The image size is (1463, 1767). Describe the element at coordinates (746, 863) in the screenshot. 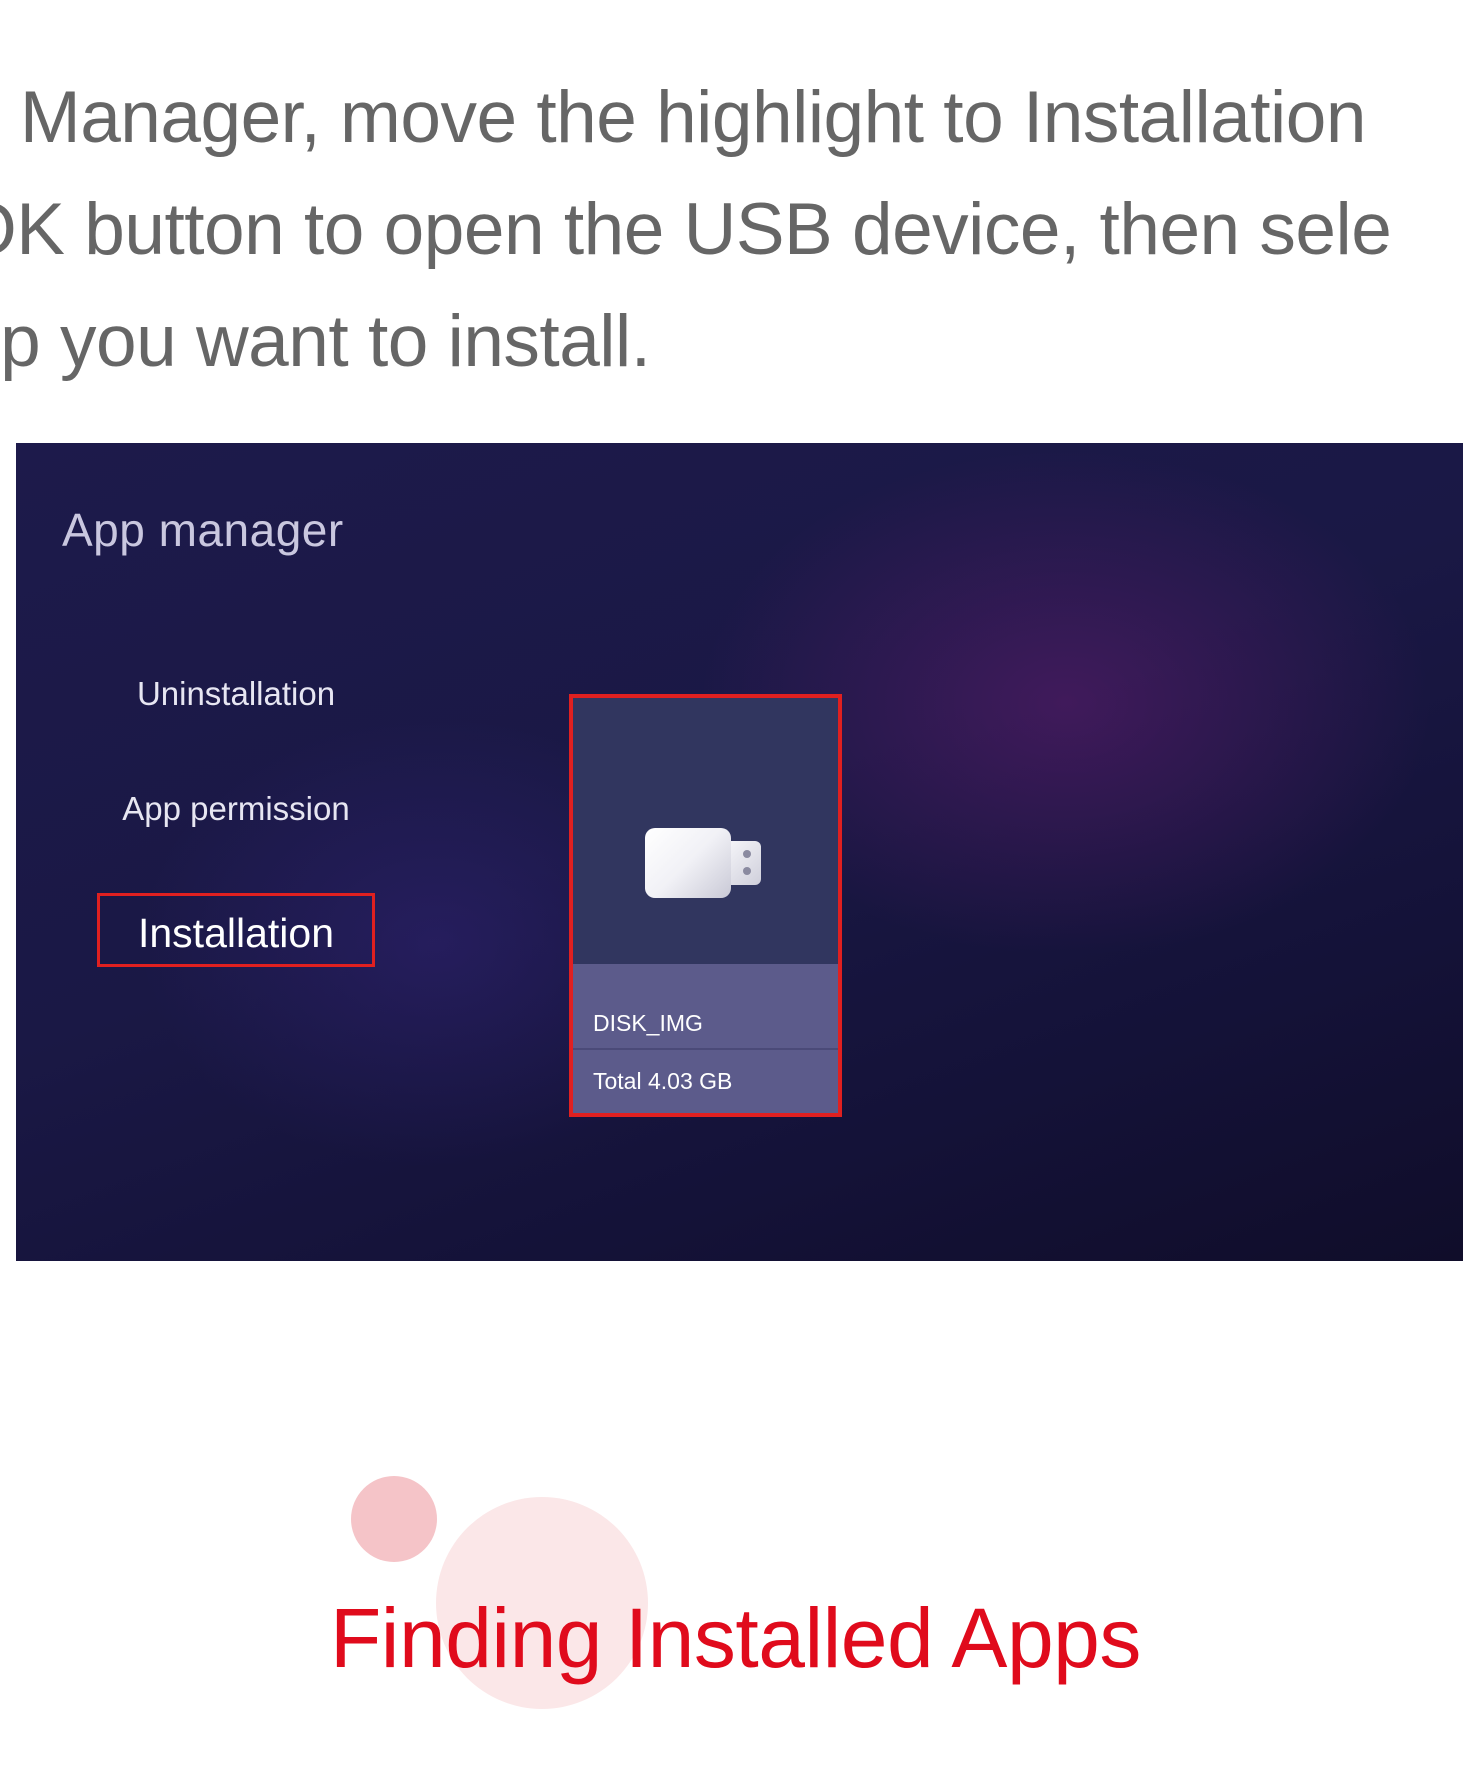

I see `usb-connector-icon` at that location.